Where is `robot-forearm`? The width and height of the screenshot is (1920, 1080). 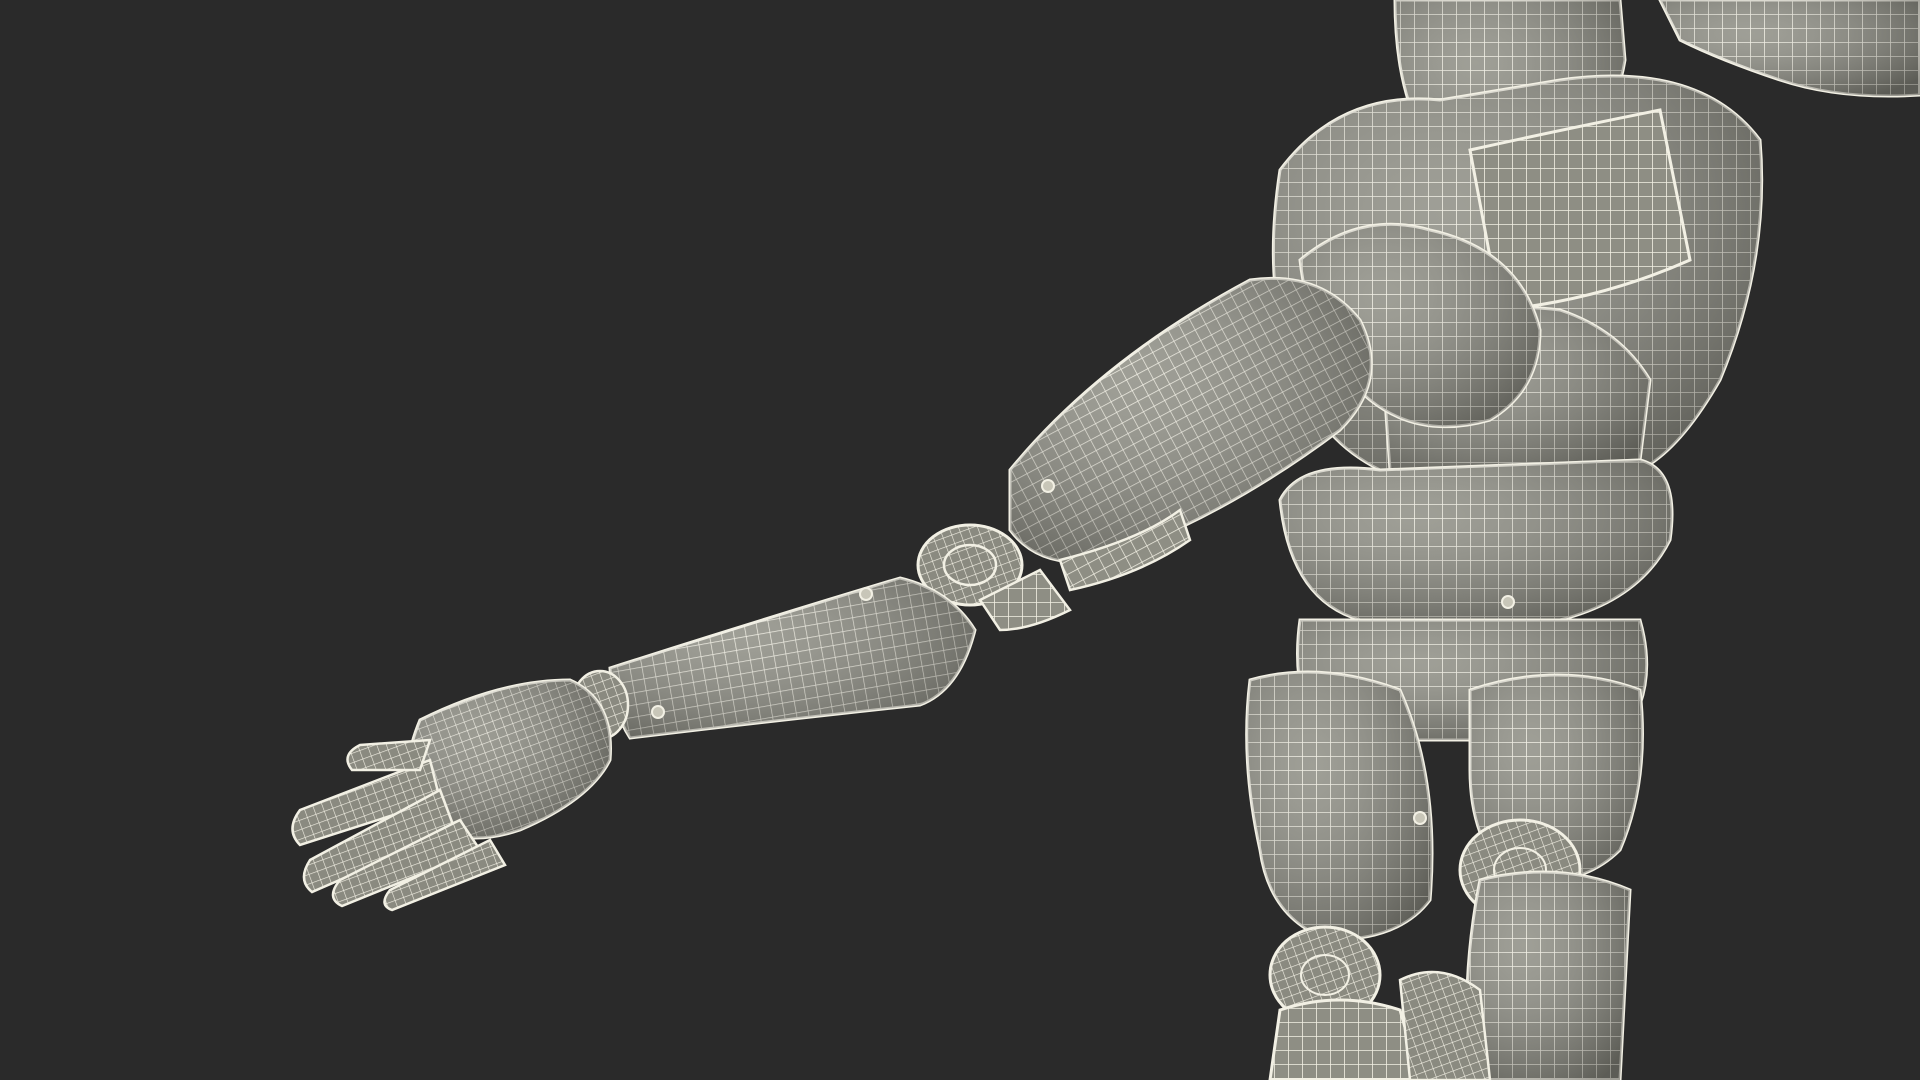
robot-forearm is located at coordinates (792, 658).